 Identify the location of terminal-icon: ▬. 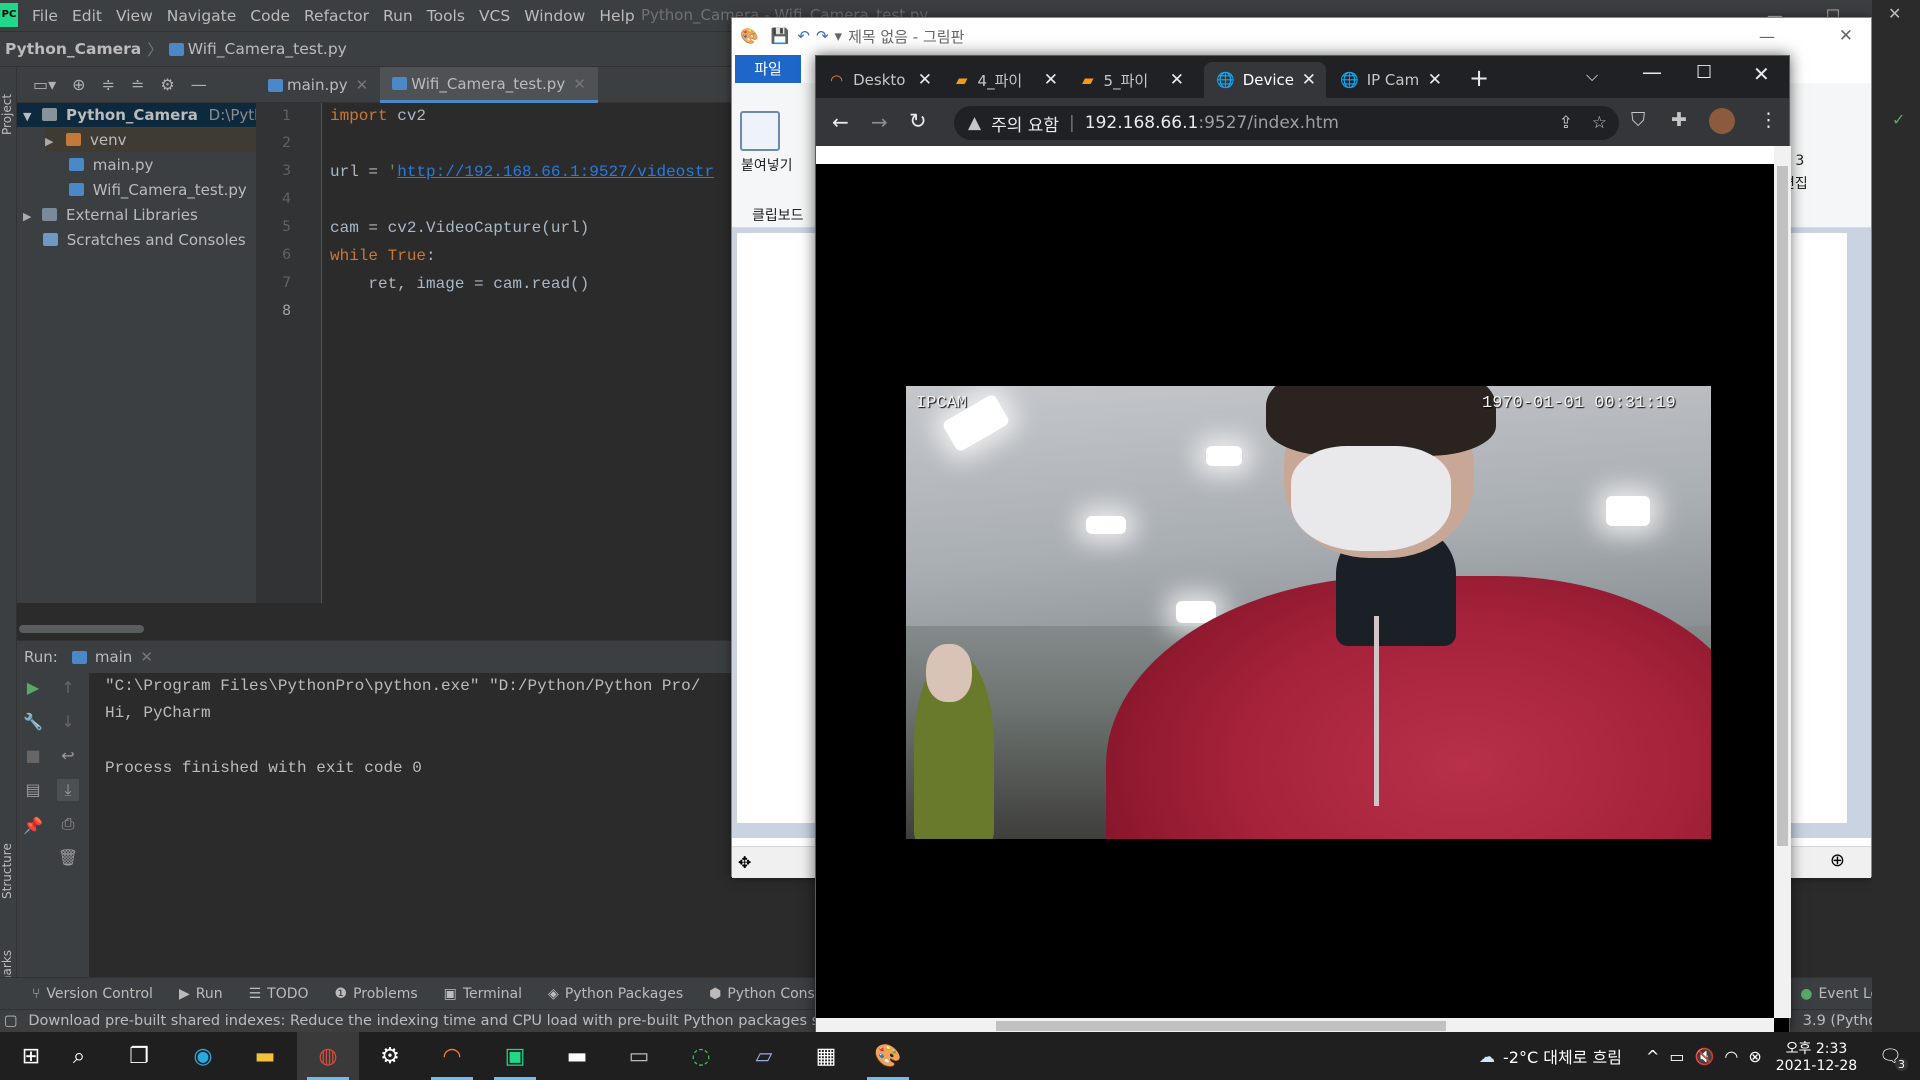
(577, 1056).